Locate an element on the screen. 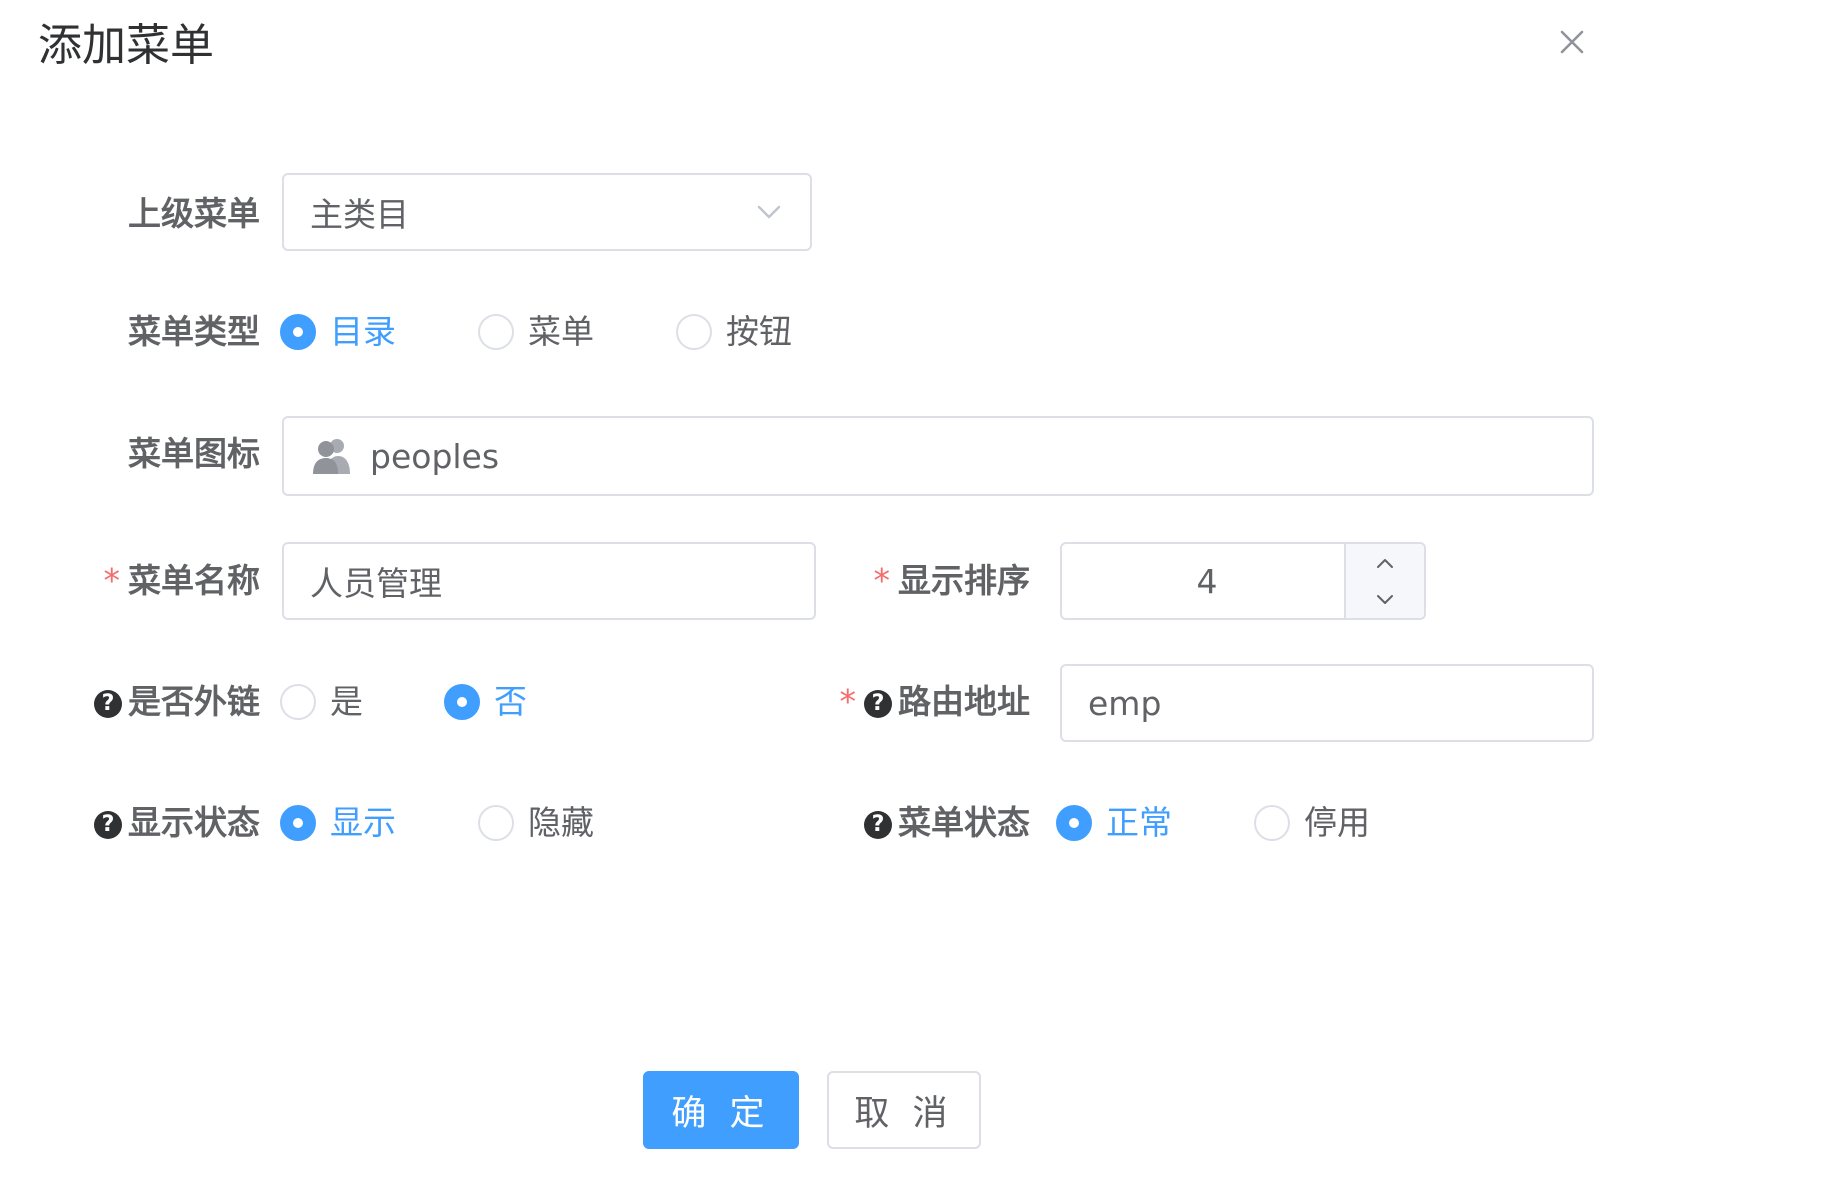 Image resolution: width=1832 pixels, height=1190 pixels. menu-icon-input: peoples is located at coordinates (938, 456).